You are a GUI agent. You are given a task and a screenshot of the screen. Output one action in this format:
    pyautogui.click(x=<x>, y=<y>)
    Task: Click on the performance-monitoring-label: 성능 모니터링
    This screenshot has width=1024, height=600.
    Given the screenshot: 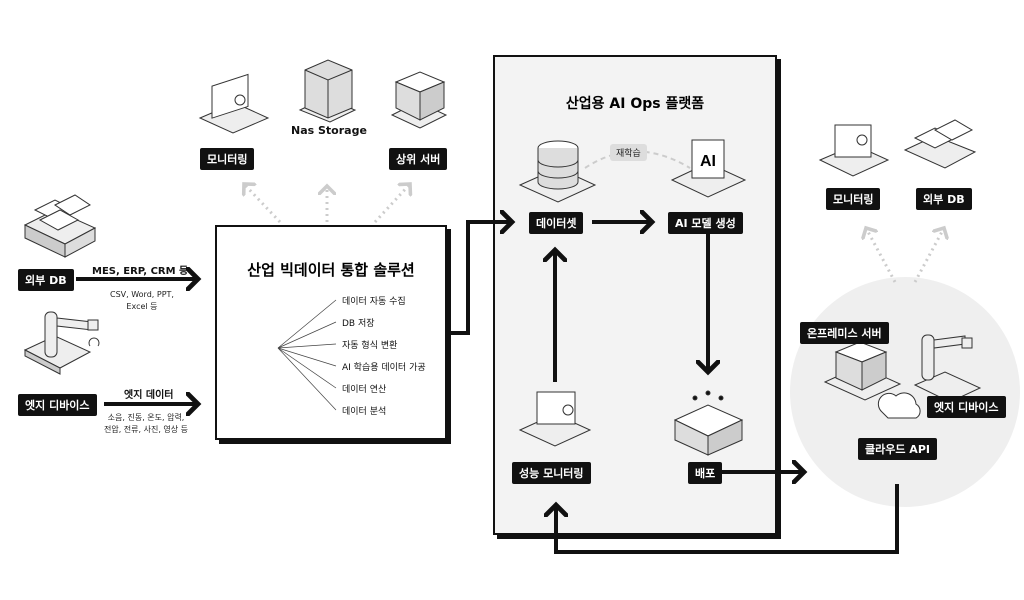 What is the action you would take?
    pyautogui.click(x=551, y=473)
    